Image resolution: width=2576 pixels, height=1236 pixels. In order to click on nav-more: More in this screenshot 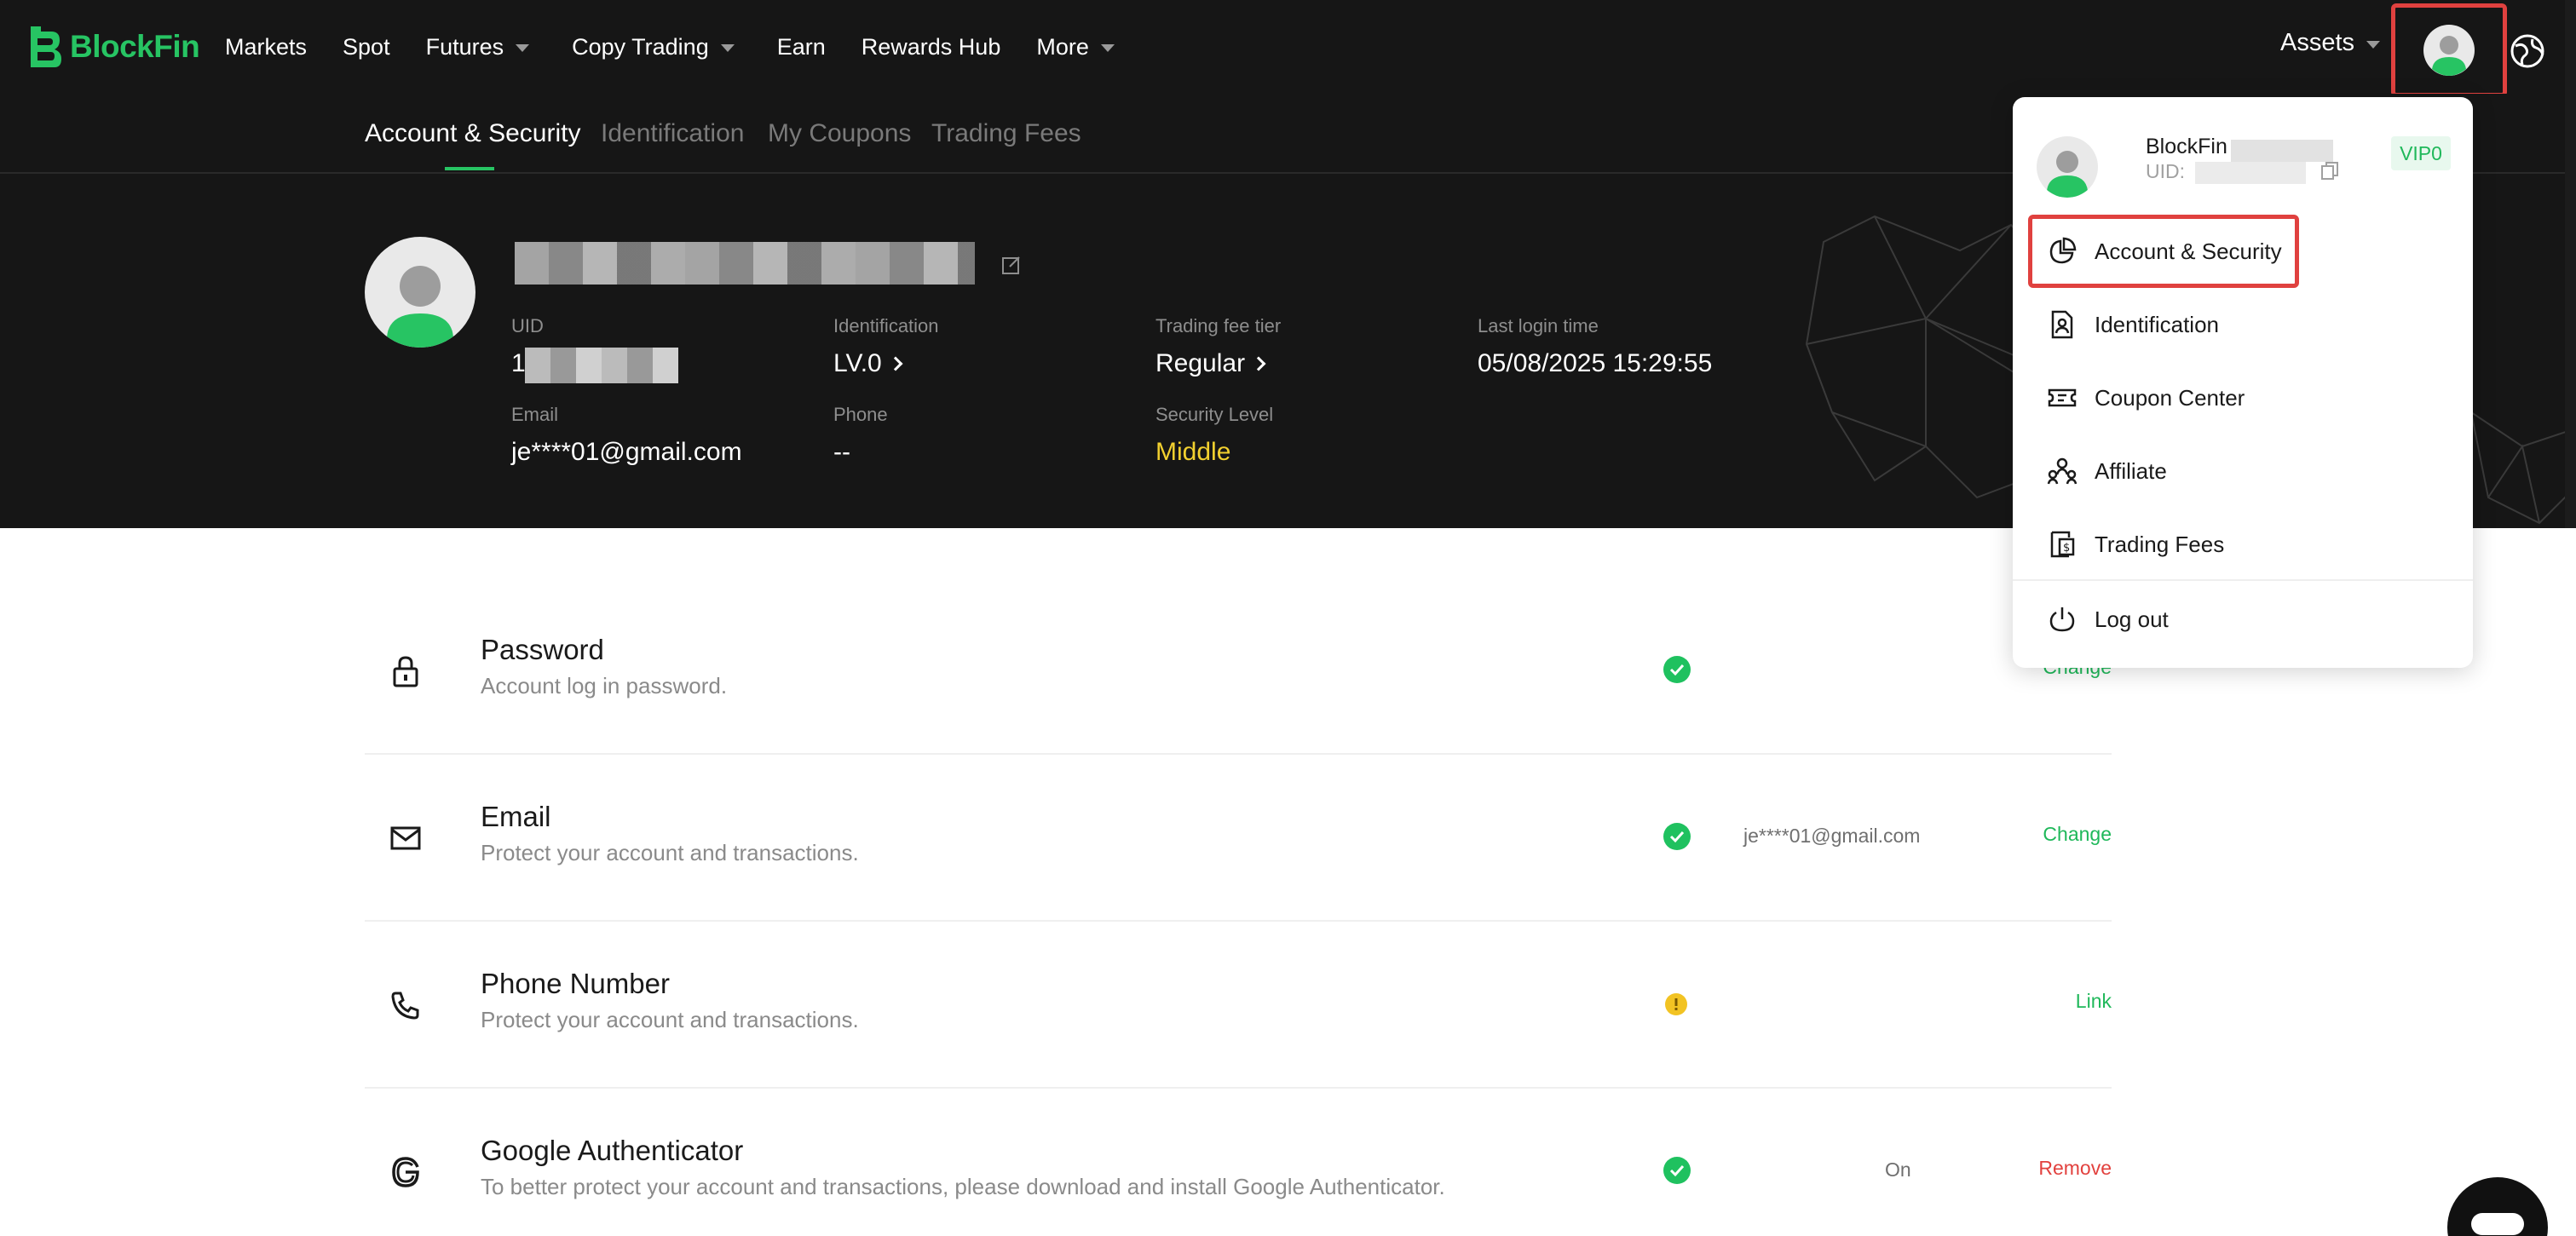, I will do `click(1075, 47)`.